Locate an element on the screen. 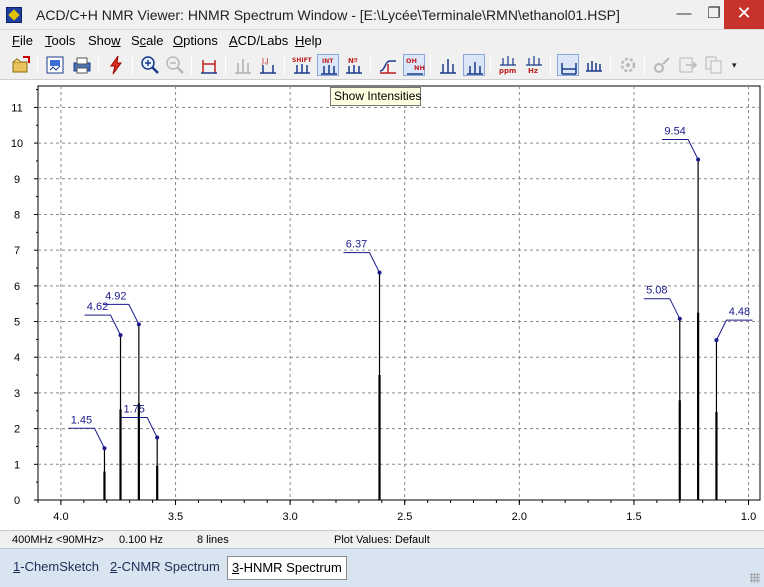 This screenshot has width=764, height=587. peak-label: 6.37 is located at coordinates (356, 245).